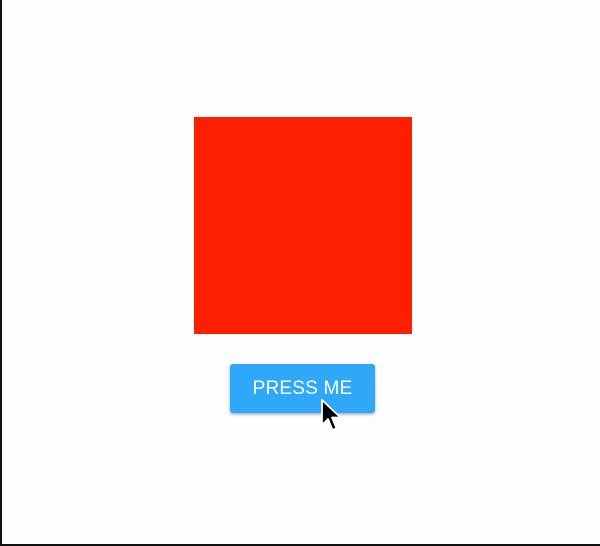 The width and height of the screenshot is (600, 546). What do you see at coordinates (303, 225) in the screenshot?
I see `red-square` at bounding box center [303, 225].